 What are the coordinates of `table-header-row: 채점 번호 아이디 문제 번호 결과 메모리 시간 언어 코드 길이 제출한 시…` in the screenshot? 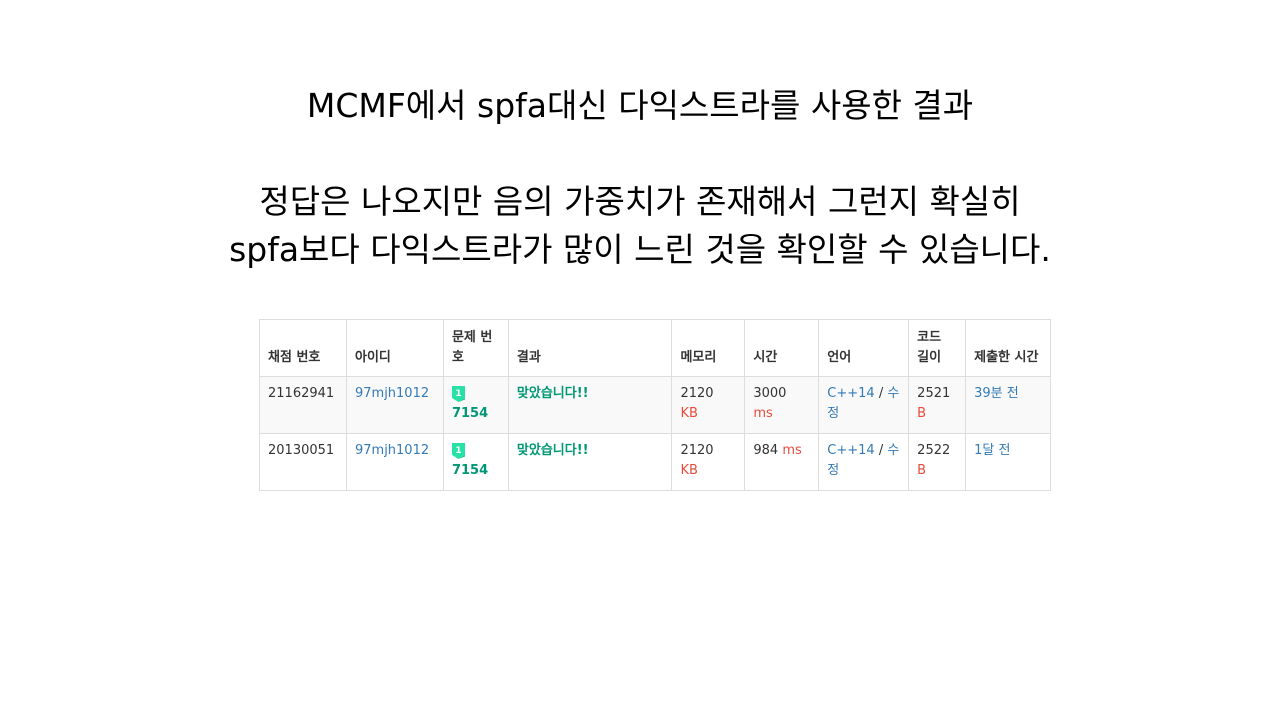 It's located at (655, 348).